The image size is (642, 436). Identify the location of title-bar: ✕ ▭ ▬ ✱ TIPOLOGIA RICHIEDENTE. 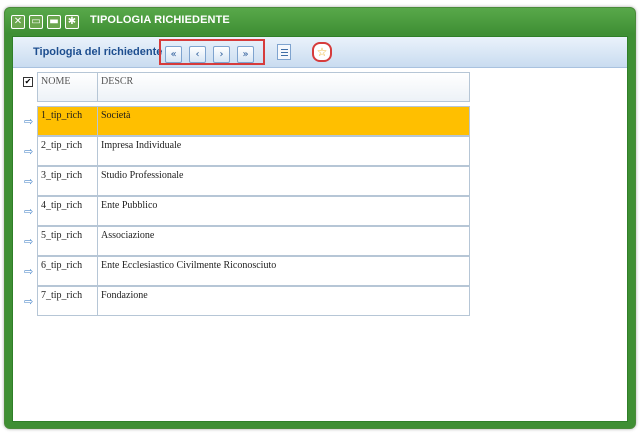
(320, 21).